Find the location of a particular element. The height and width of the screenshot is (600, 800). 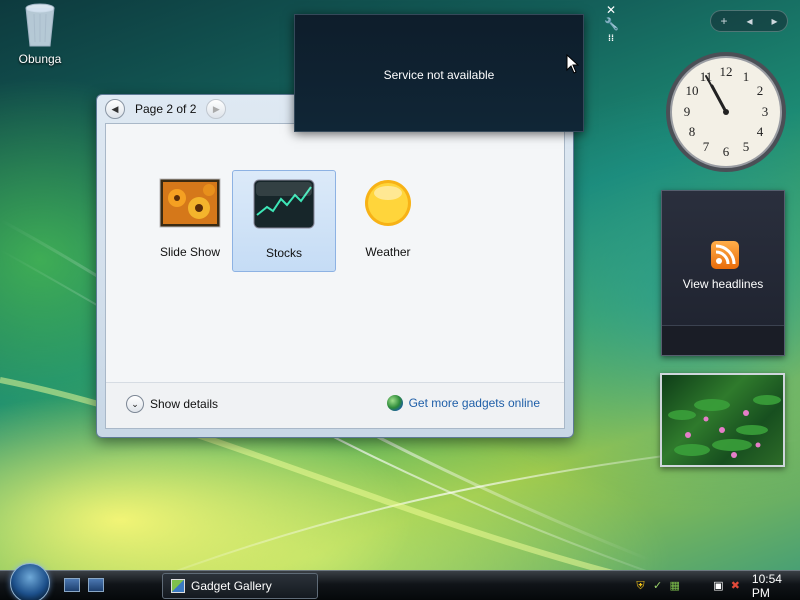

gadget-tile-slide-show: Slide Show is located at coordinates (190, 221).